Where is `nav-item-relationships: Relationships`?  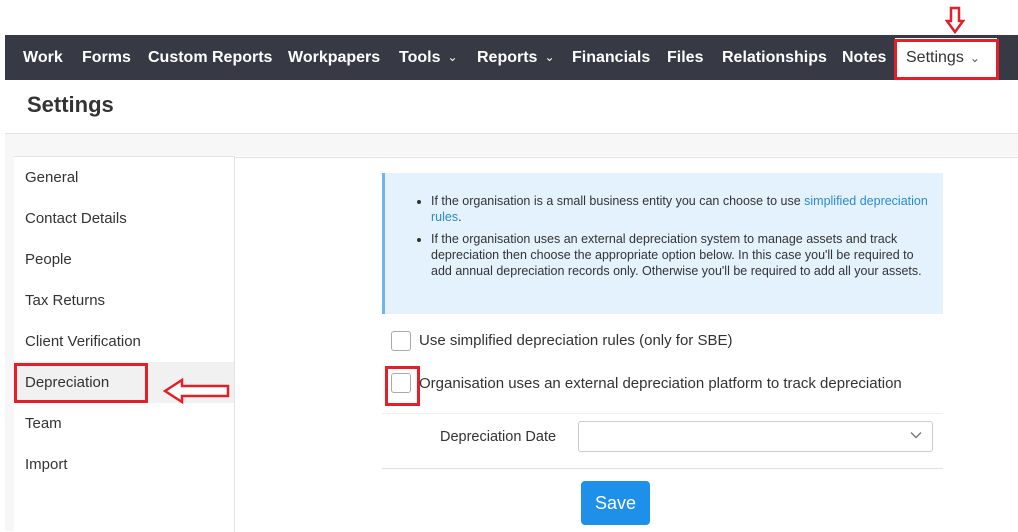 nav-item-relationships: Relationships is located at coordinates (774, 57).